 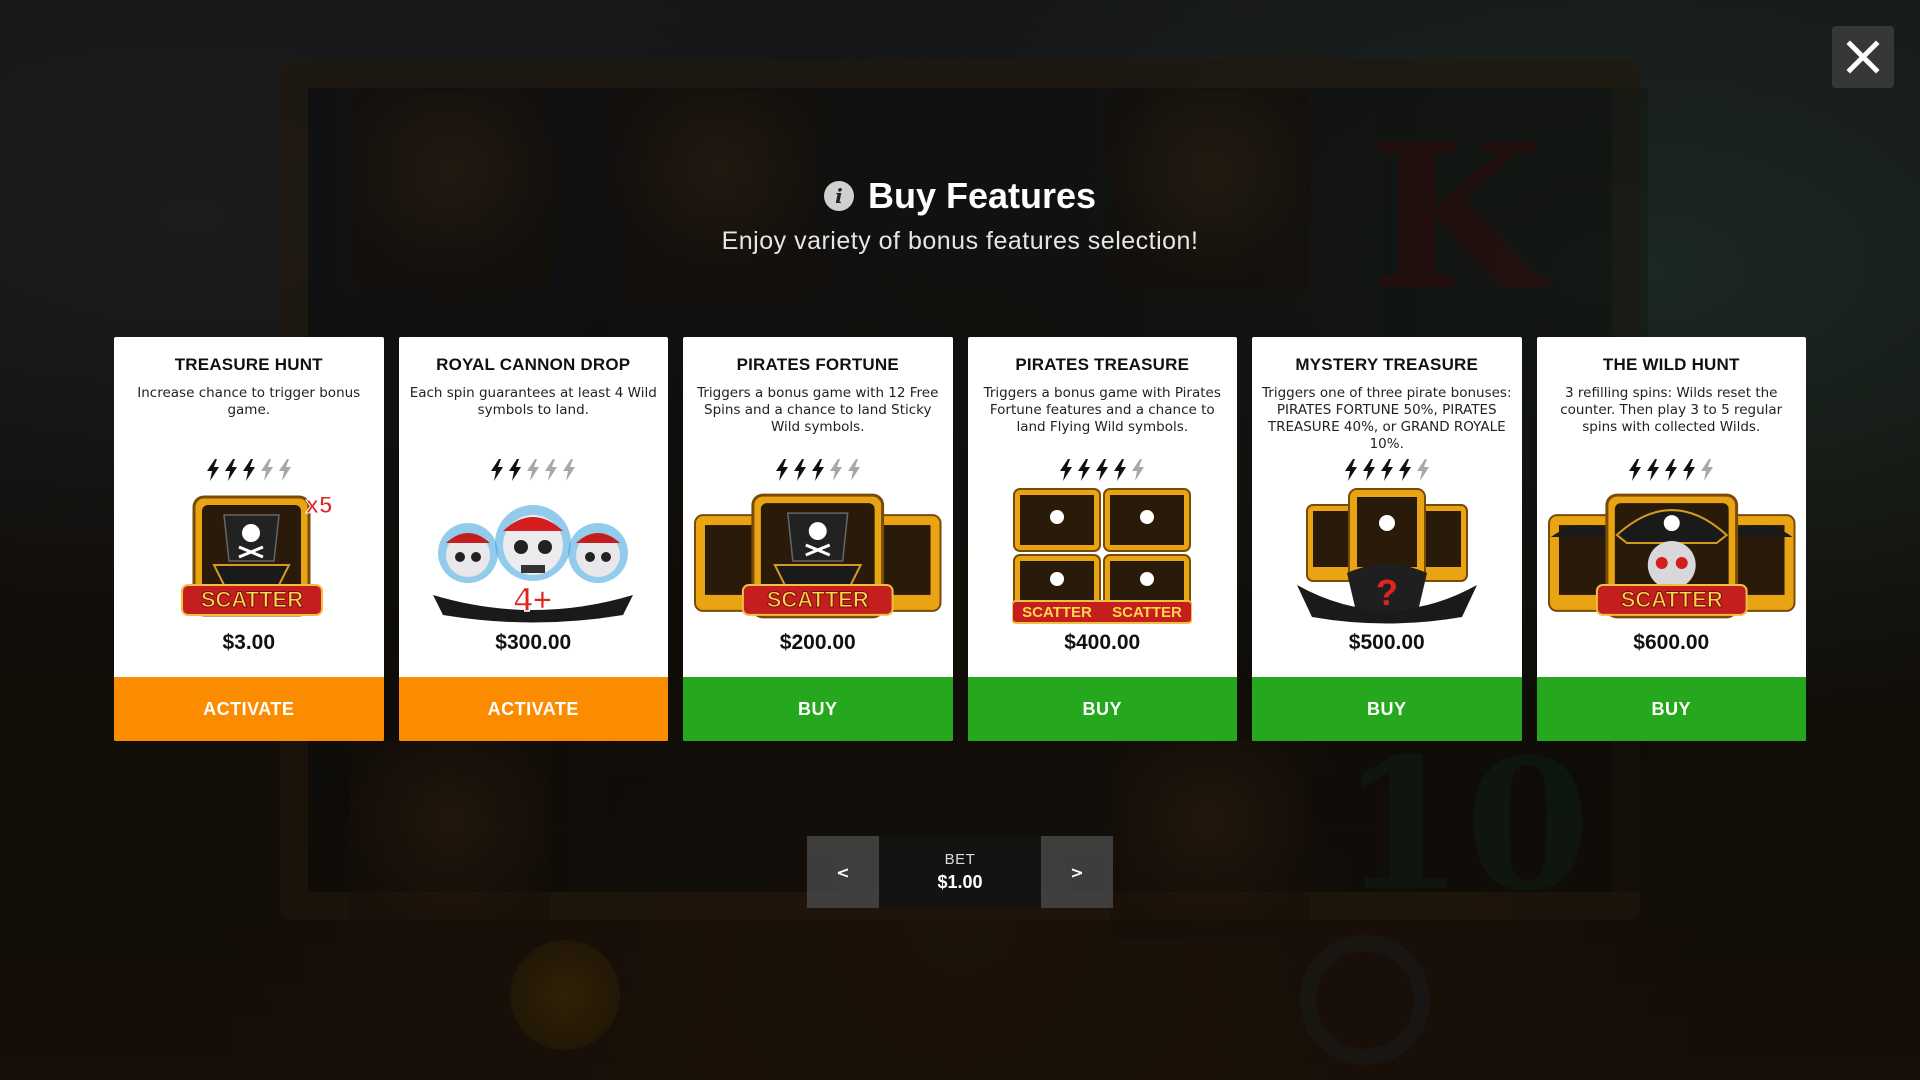 What do you see at coordinates (1671, 642) in the screenshot?
I see `card-price: $600.00` at bounding box center [1671, 642].